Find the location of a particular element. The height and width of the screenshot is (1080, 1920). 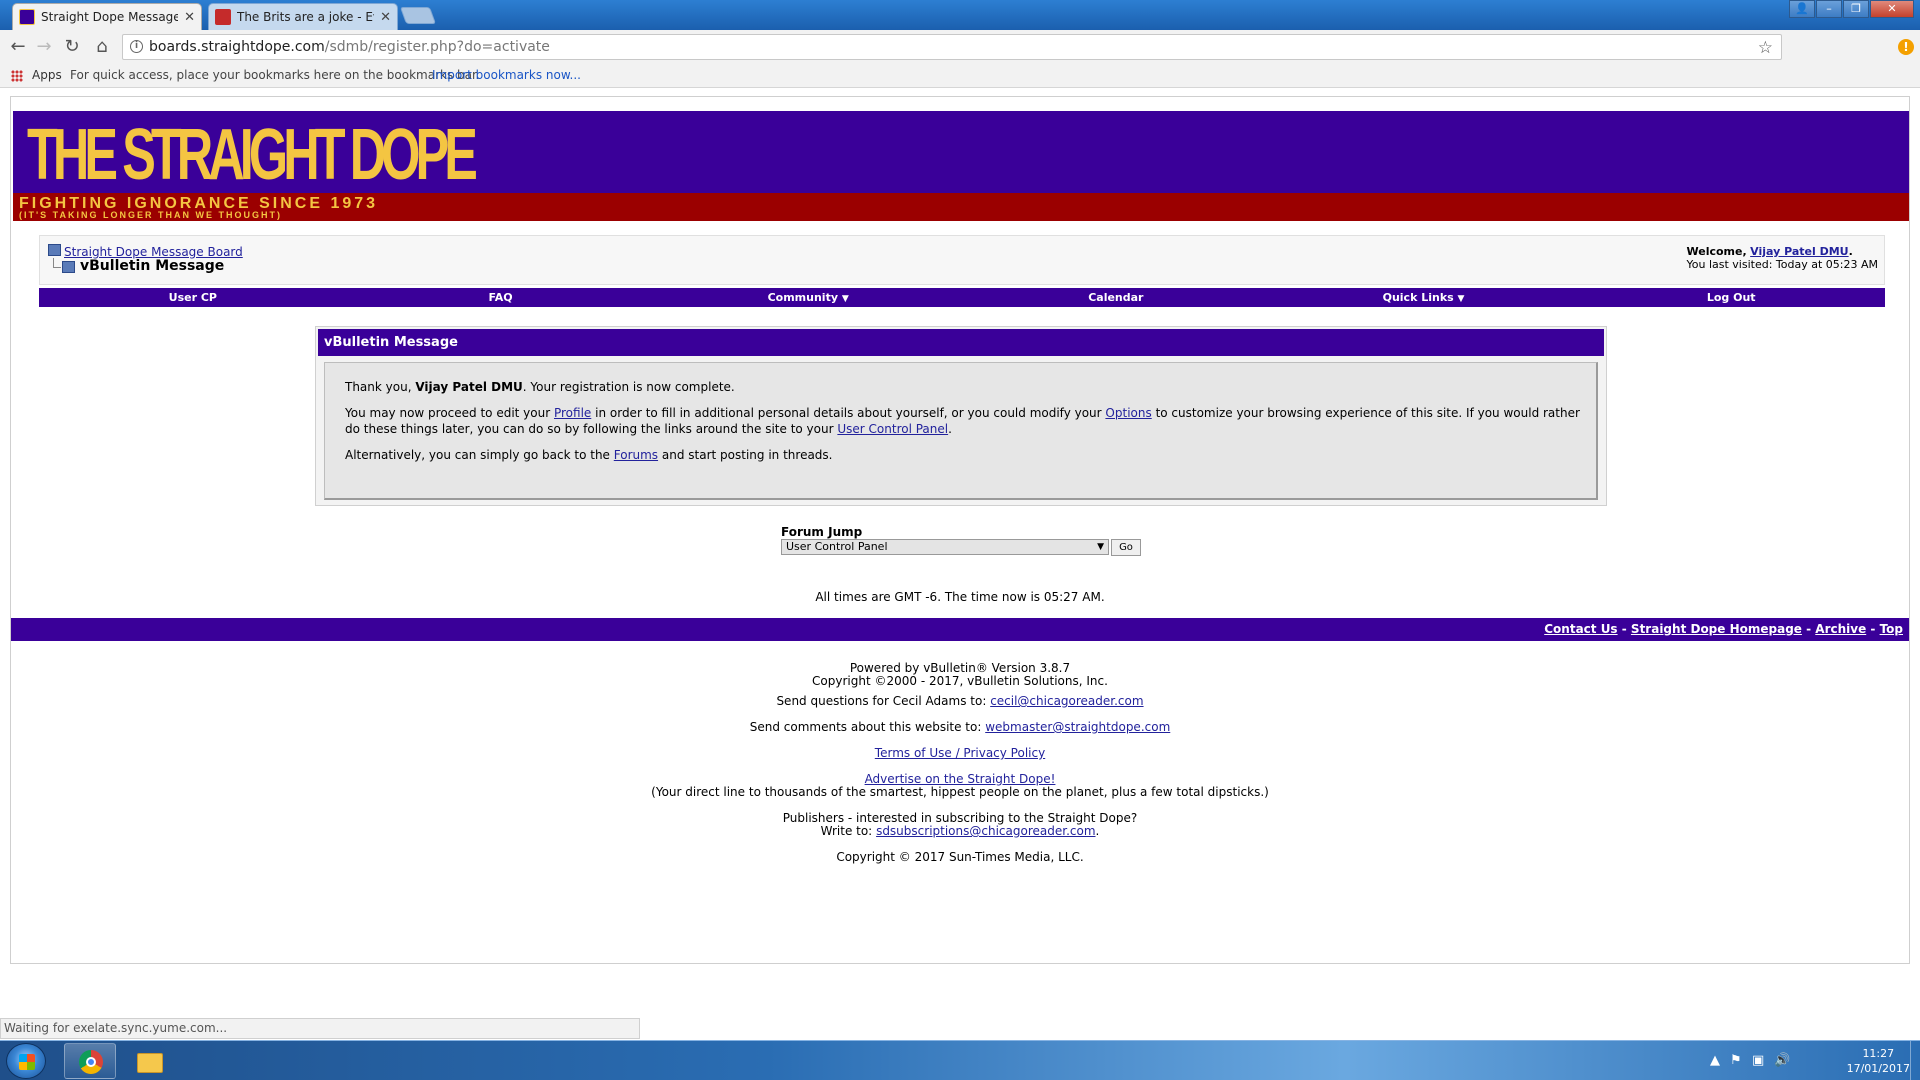

top-link: Top is located at coordinates (1891, 629).